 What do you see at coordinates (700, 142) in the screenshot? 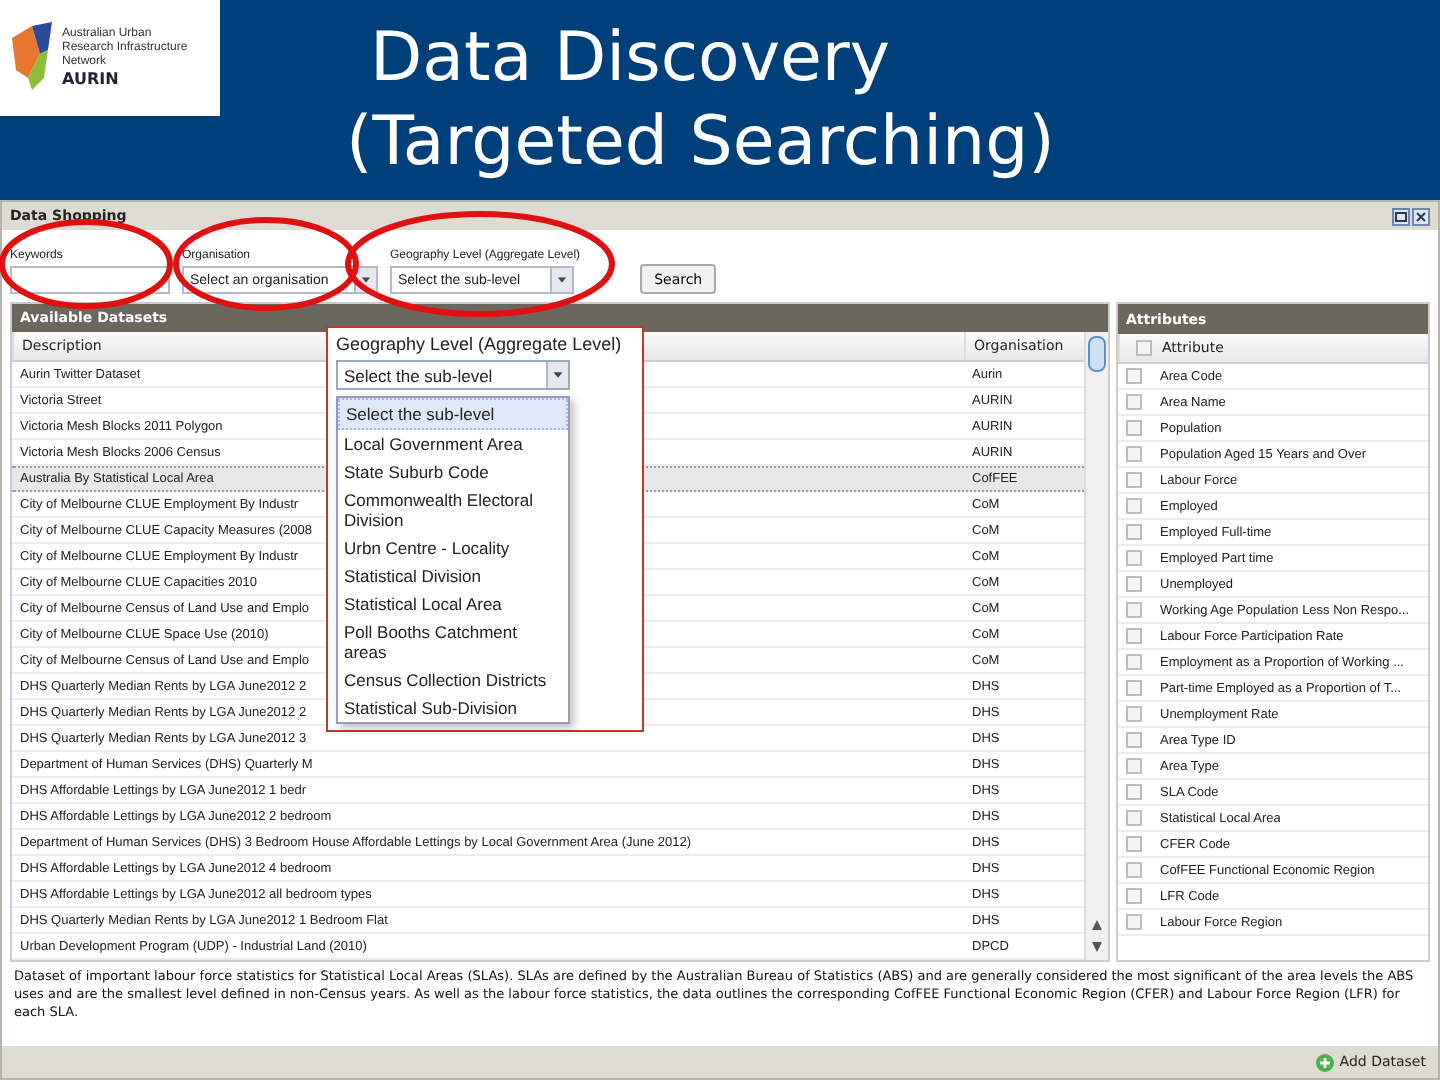
I see `slide-title: (Targeted Searching)` at bounding box center [700, 142].